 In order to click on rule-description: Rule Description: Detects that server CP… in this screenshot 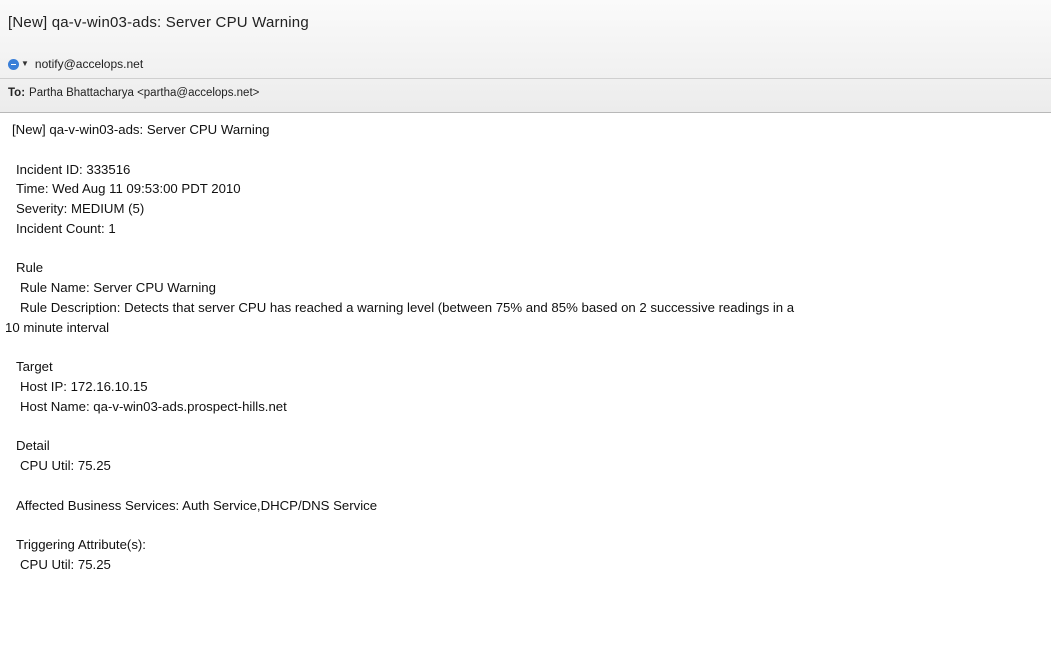, I will do `click(407, 307)`.